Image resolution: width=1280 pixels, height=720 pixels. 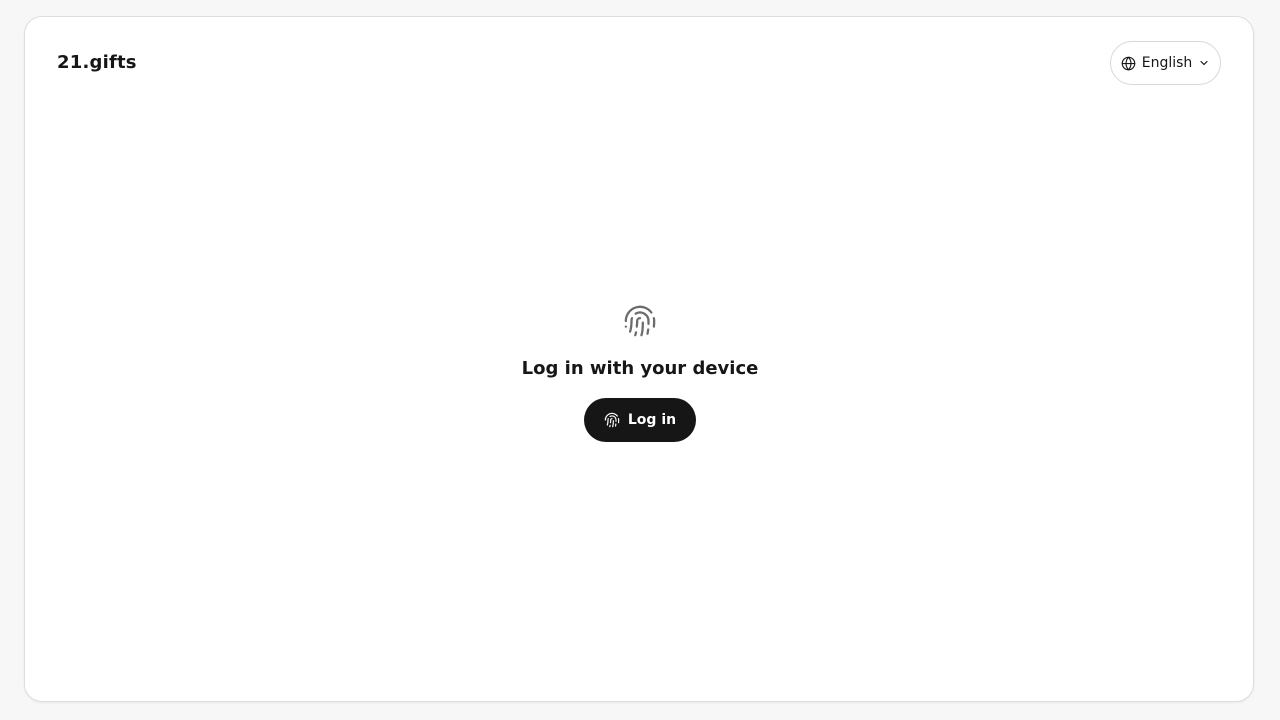 I want to click on logo: 21.gifts, so click(x=97, y=62).